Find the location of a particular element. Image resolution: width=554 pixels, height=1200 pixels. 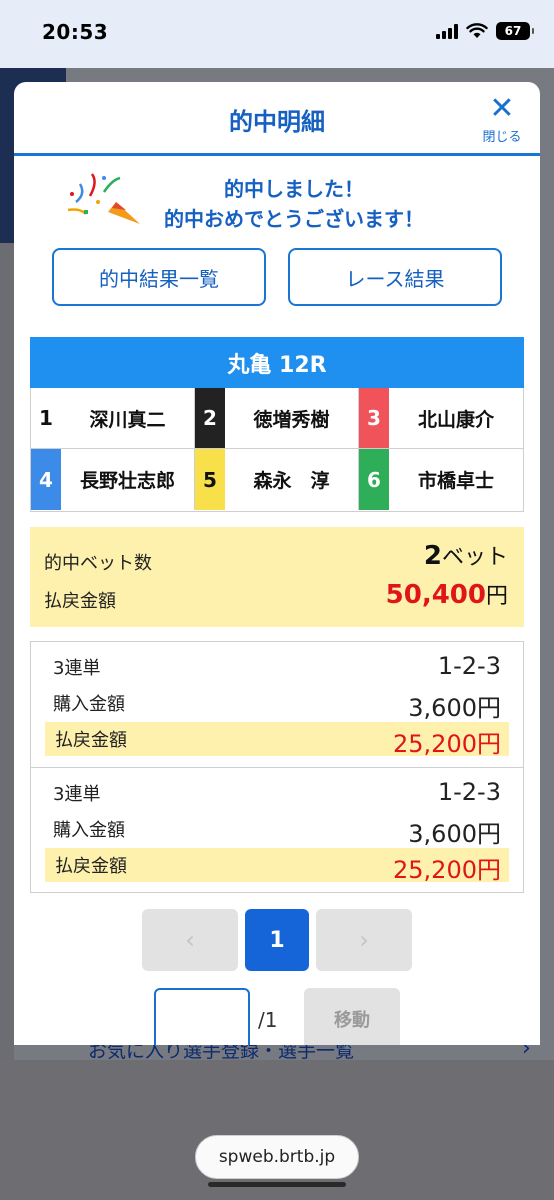

lane-number: 1 is located at coordinates (46, 418).